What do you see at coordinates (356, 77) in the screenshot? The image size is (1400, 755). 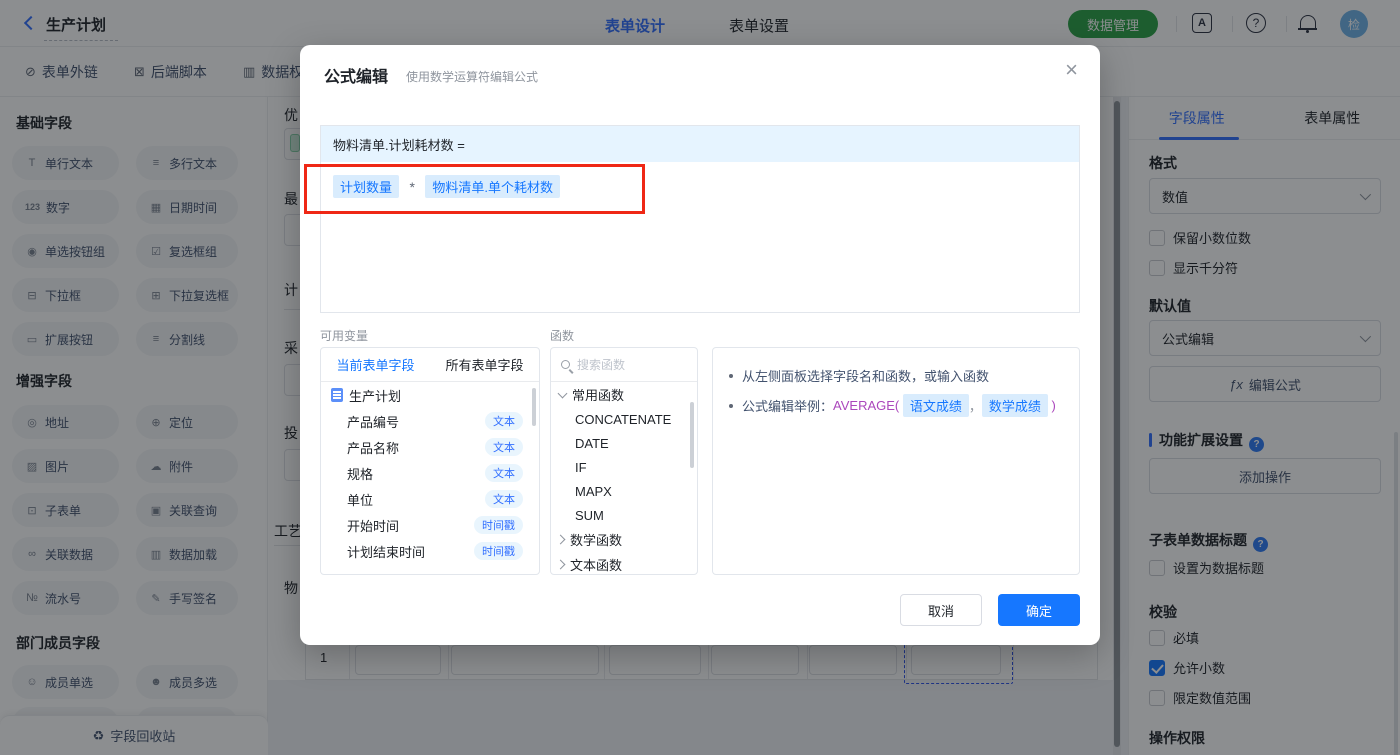 I see `dialog-title: 公式编辑` at bounding box center [356, 77].